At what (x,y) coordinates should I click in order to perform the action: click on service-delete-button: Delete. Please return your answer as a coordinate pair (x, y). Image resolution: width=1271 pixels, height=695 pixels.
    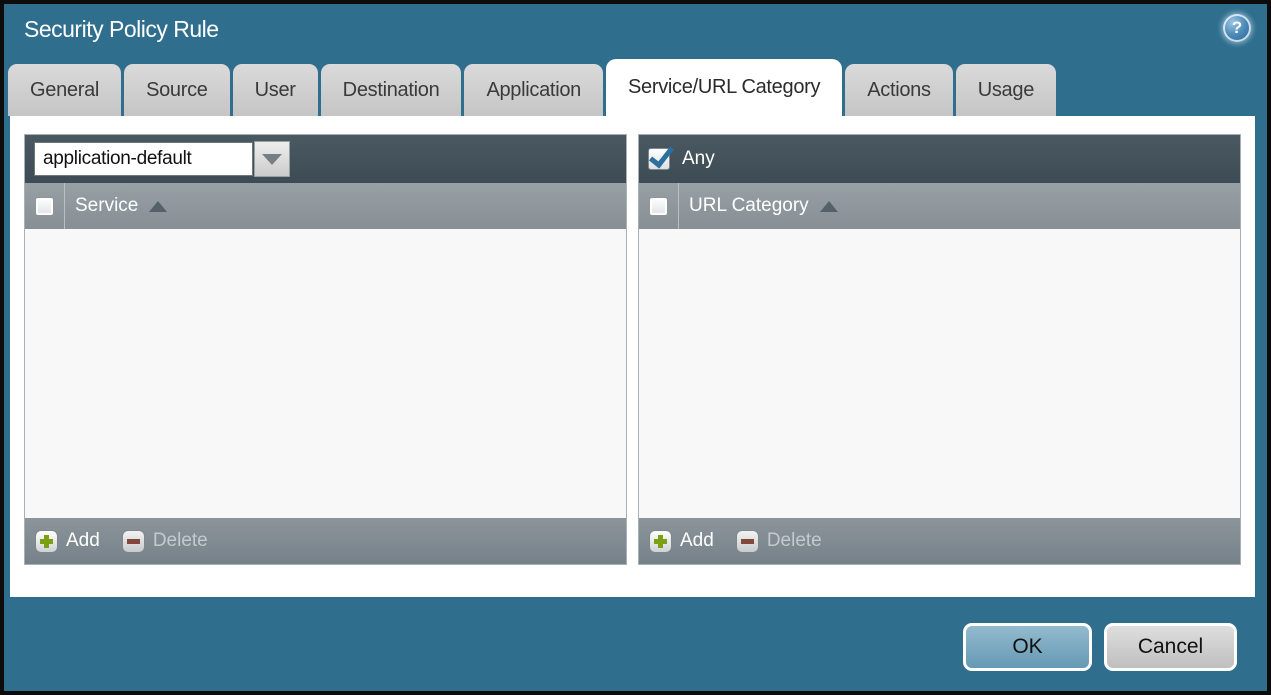
    Looking at the image, I should click on (180, 540).